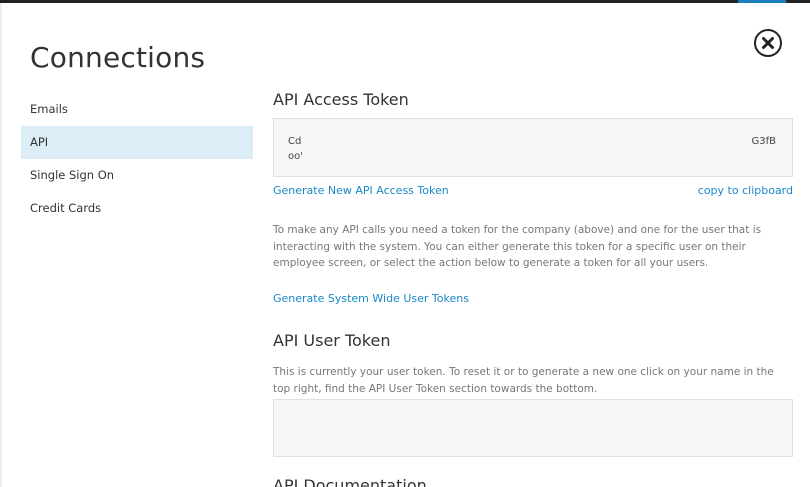  Describe the element at coordinates (118, 57) in the screenshot. I see `page-title: Connections` at that location.